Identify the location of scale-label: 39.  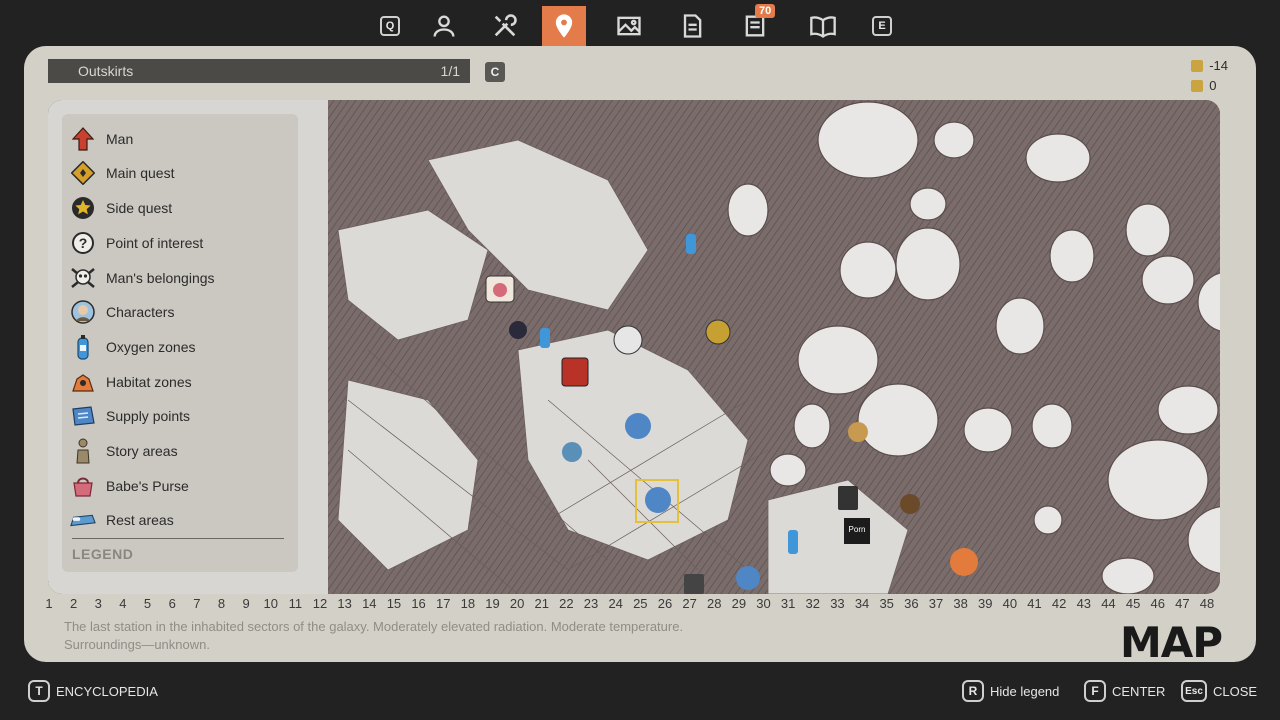
(985, 603).